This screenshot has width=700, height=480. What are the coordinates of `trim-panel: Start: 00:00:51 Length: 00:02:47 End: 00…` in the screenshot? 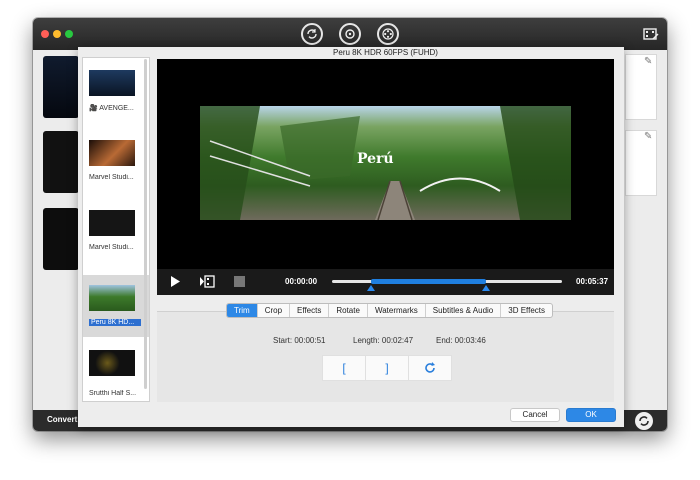 It's located at (385, 356).